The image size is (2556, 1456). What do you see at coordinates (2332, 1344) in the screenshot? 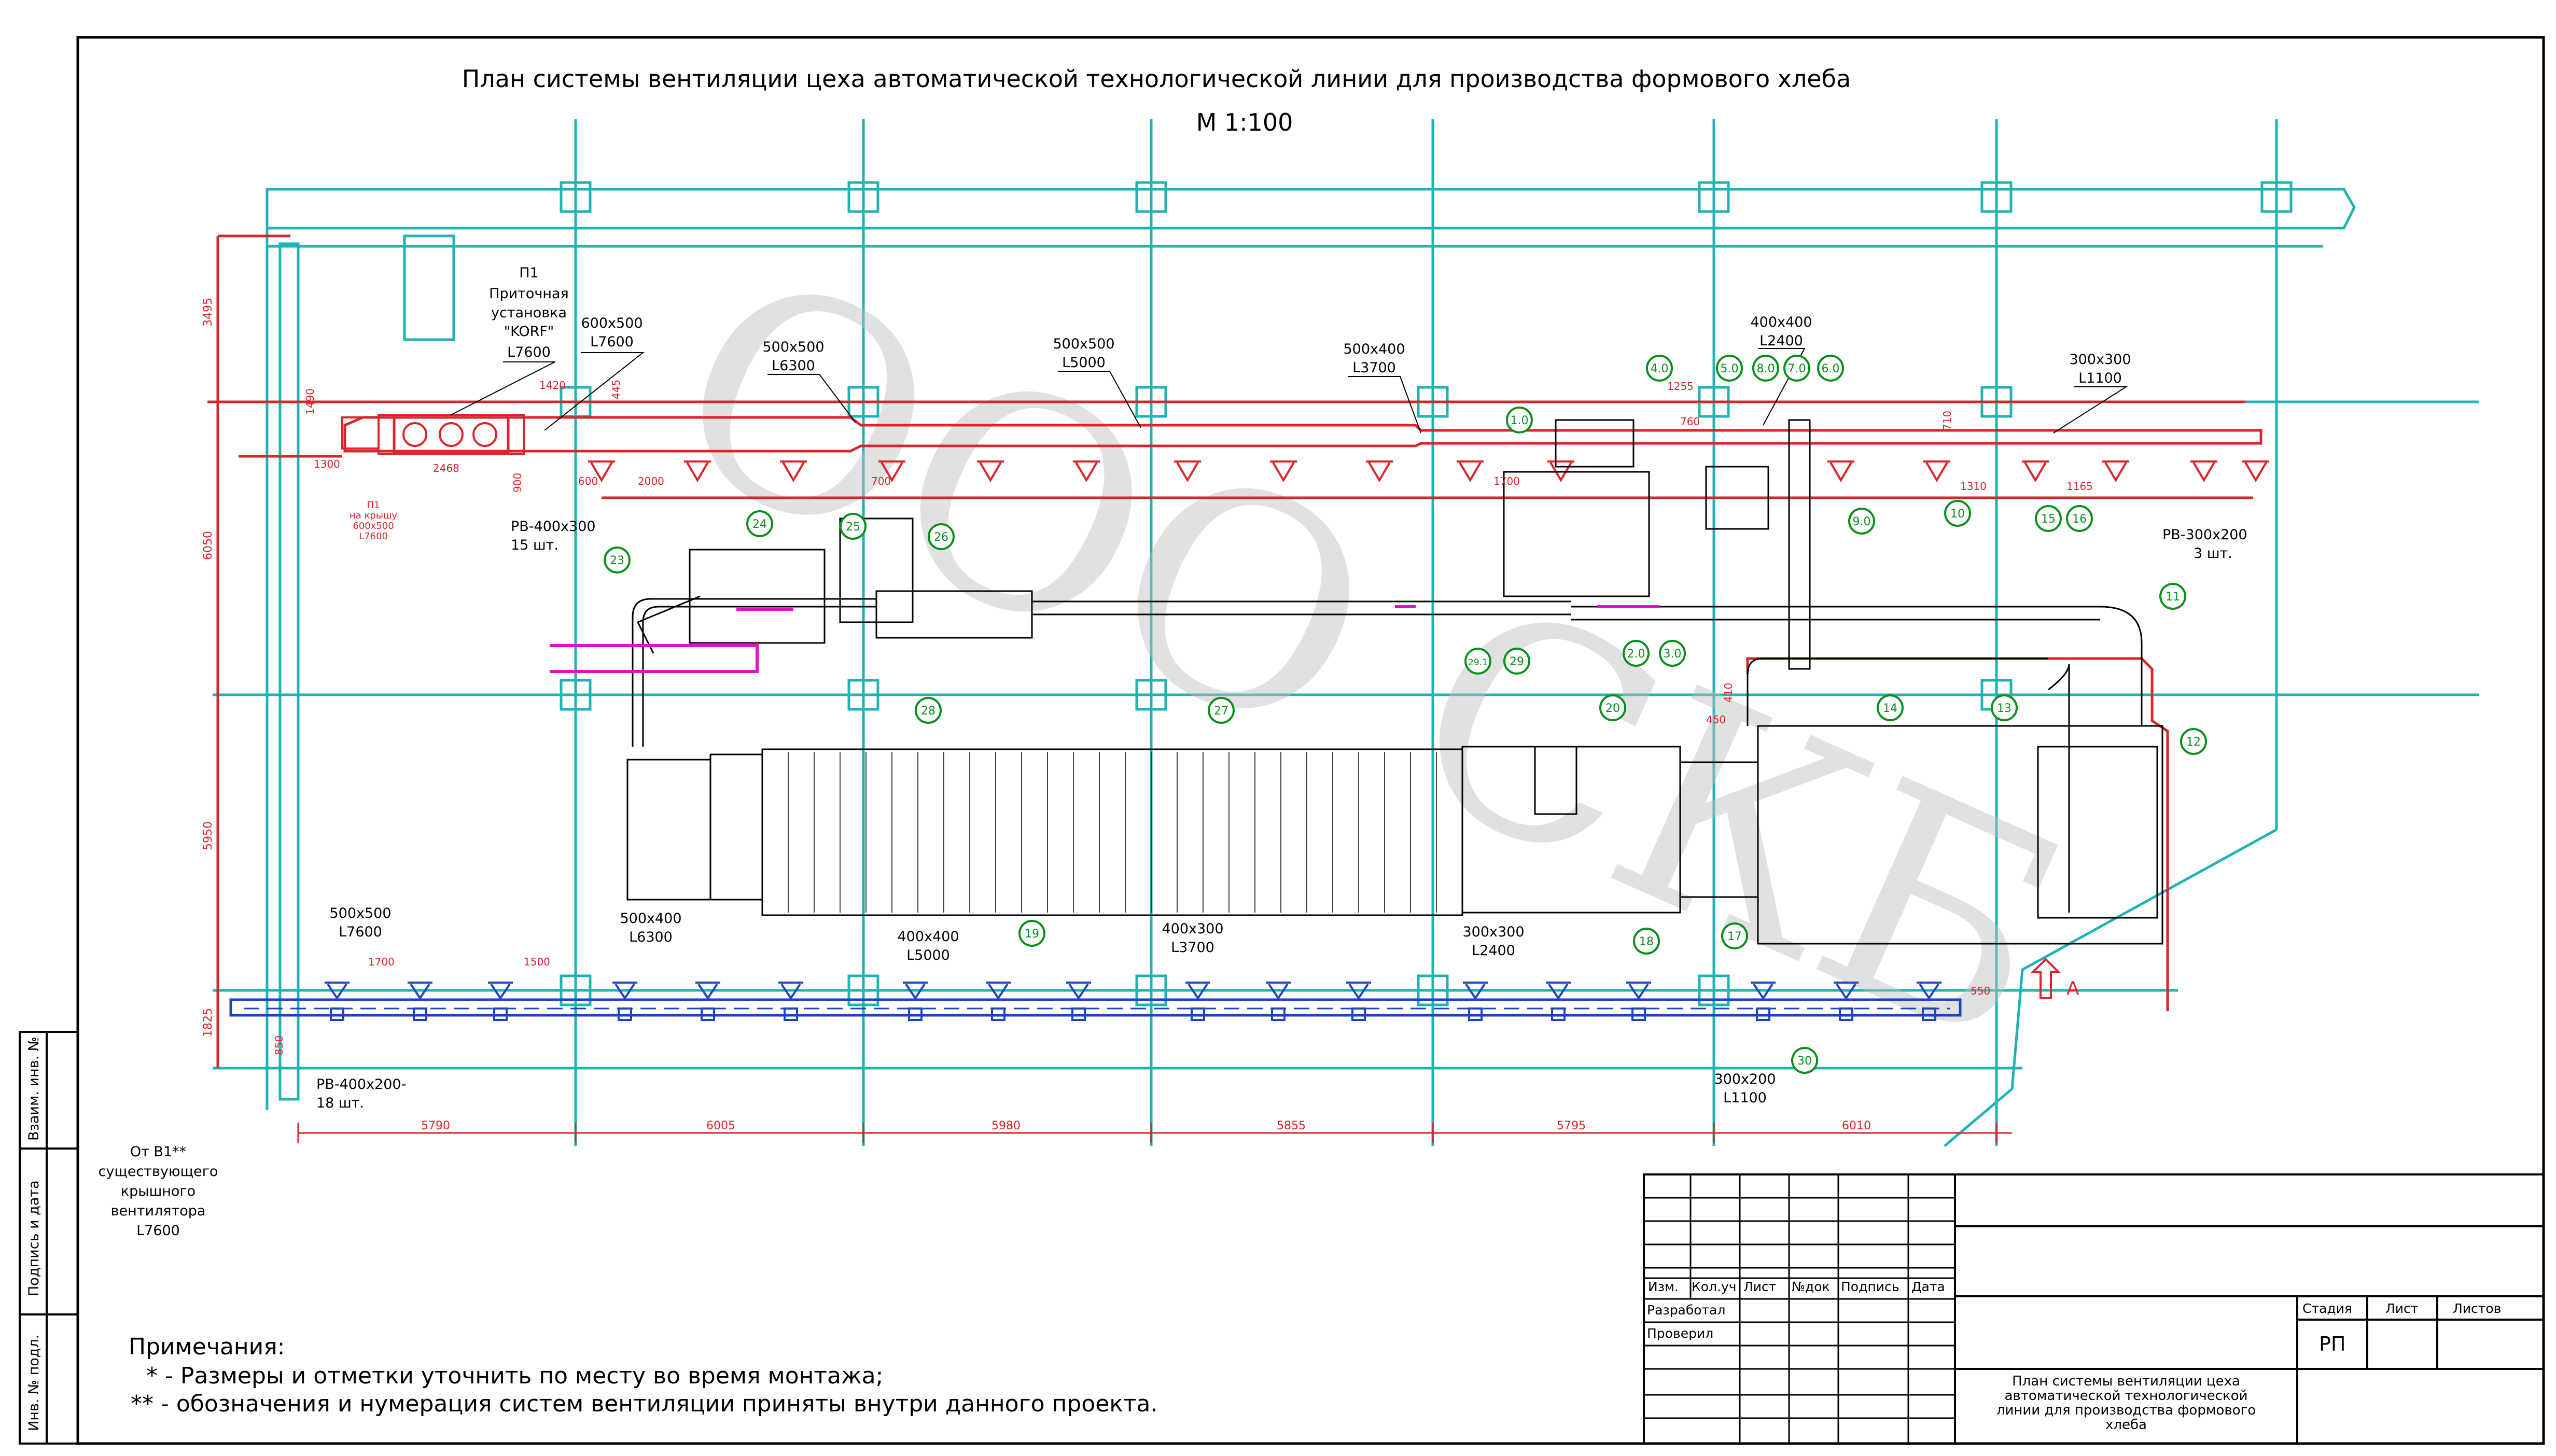
I see `tb-stage-value: РП` at bounding box center [2332, 1344].